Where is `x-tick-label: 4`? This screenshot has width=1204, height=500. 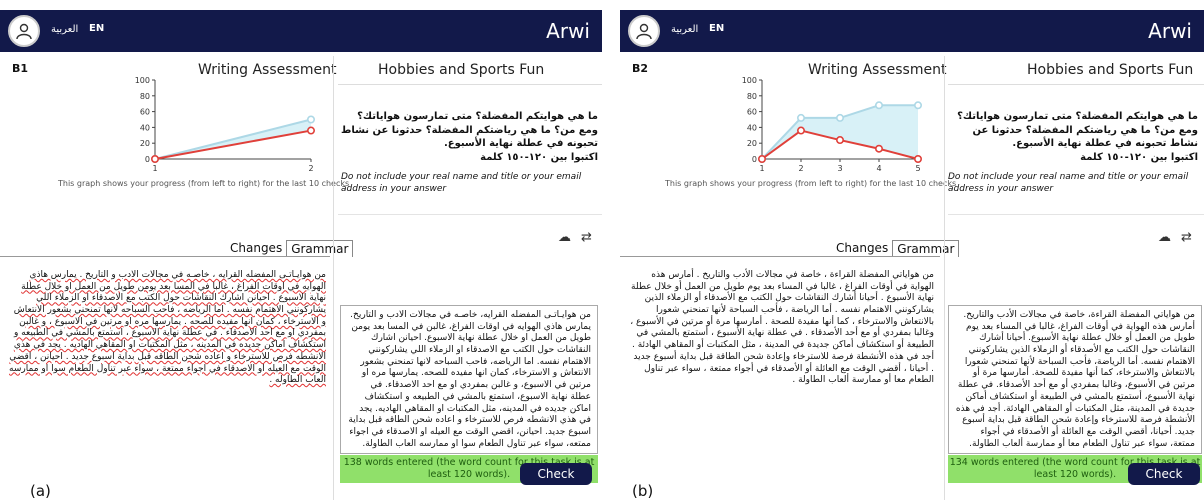
x-tick-label: 4 is located at coordinates (878, 168).